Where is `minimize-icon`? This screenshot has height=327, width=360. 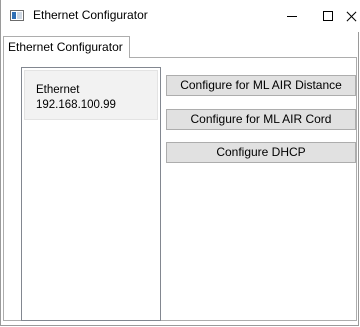 minimize-icon is located at coordinates (292, 16).